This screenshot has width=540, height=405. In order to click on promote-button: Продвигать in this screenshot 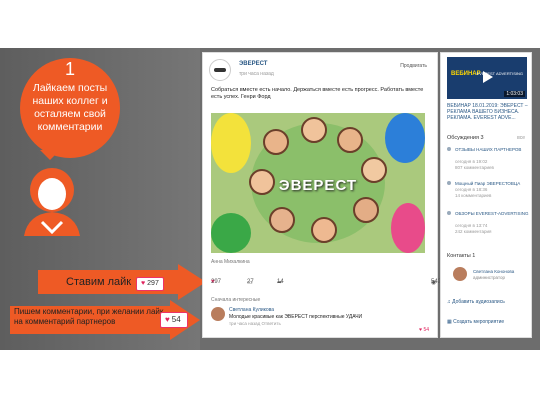, I will do `click(413, 66)`.